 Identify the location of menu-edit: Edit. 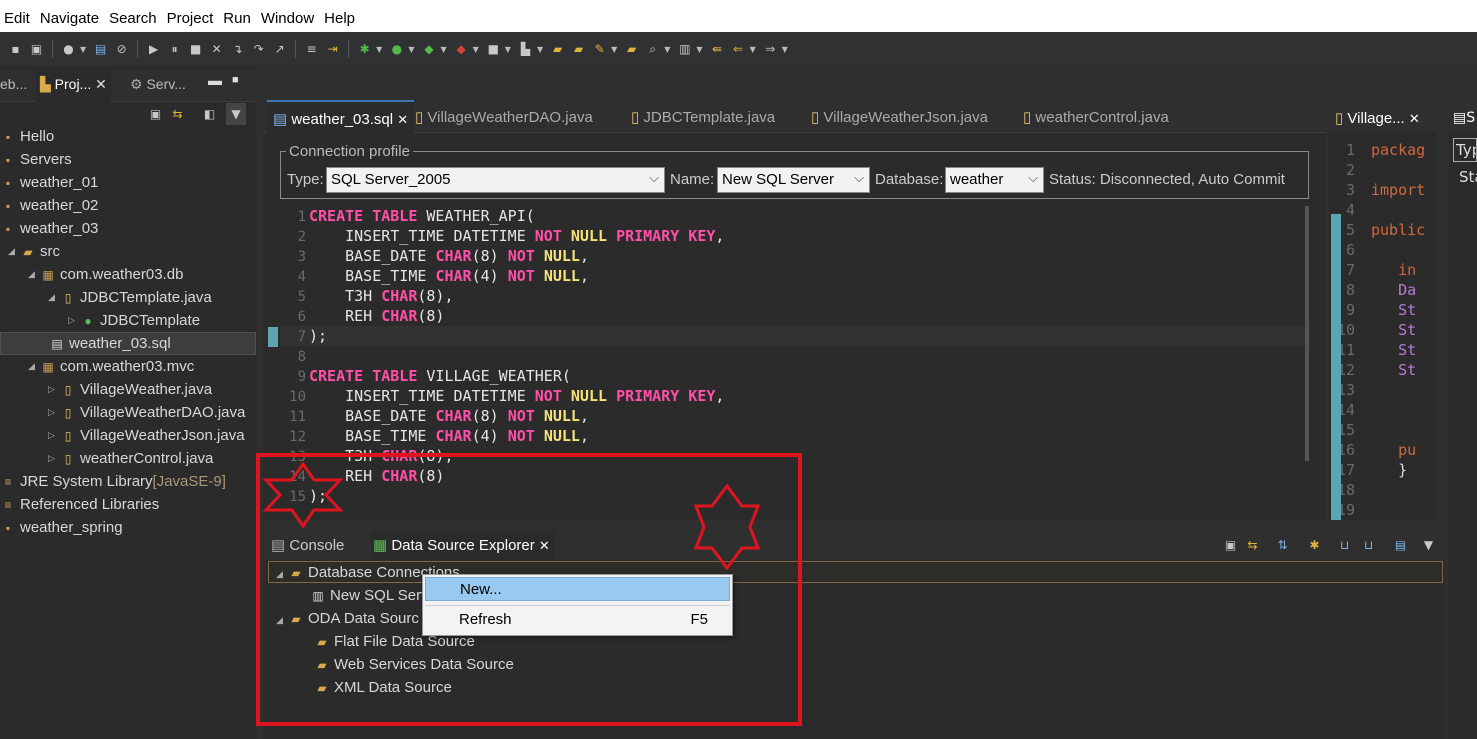
(18, 18).